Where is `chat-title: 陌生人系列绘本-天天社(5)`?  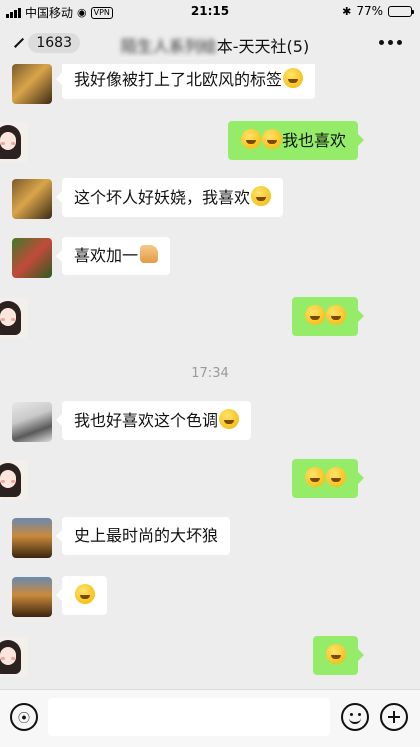 chat-title: 陌生人系列绘本-天天社(5) is located at coordinates (215, 45).